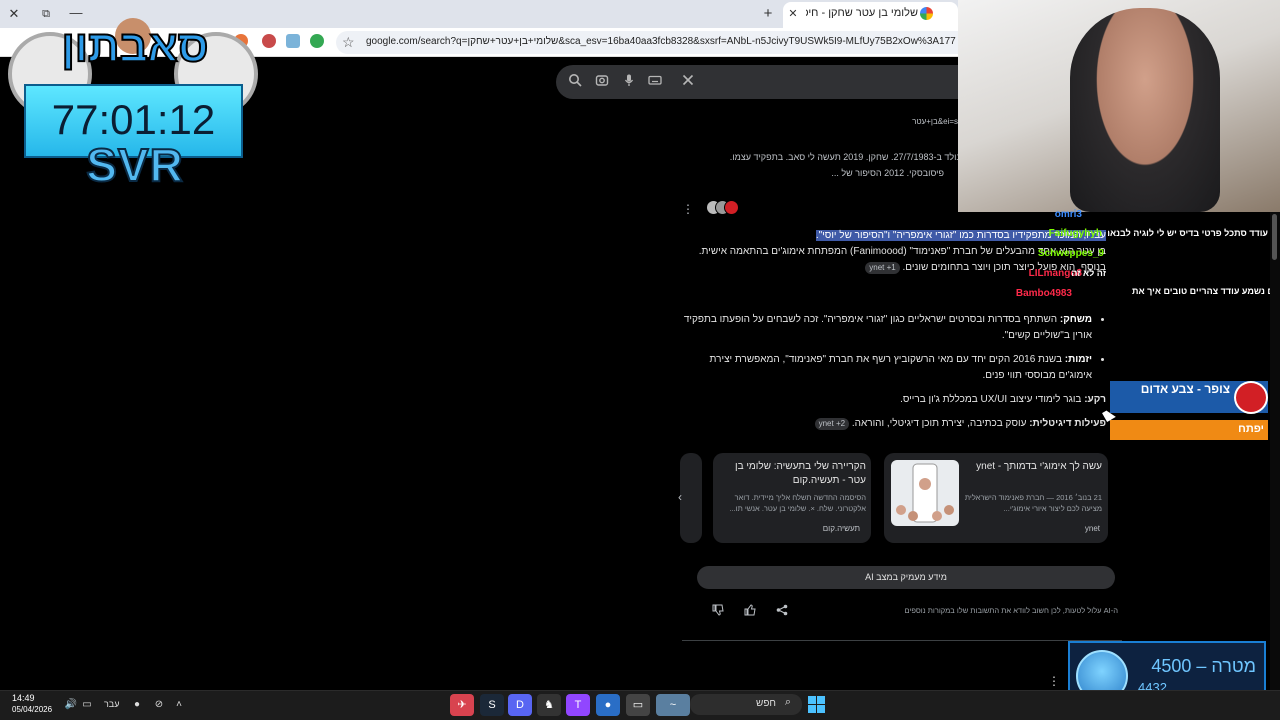 The width and height of the screenshot is (1280, 720). I want to click on scrollbar, so click(1275, 451).